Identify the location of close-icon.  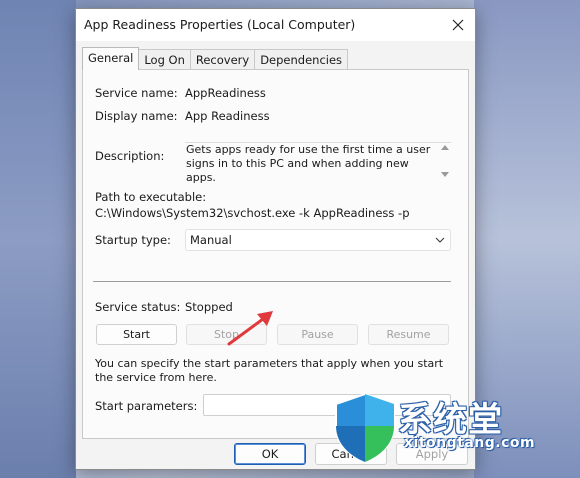
(458, 25).